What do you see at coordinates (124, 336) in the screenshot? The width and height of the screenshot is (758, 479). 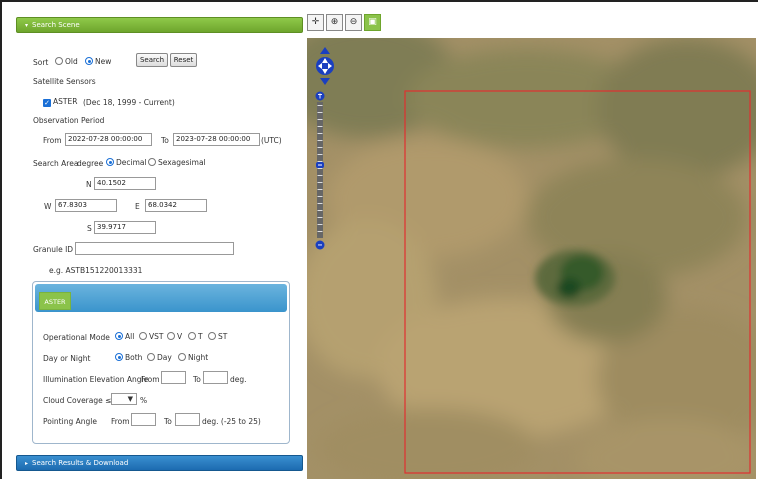 I see `mode-all-radio: All` at bounding box center [124, 336].